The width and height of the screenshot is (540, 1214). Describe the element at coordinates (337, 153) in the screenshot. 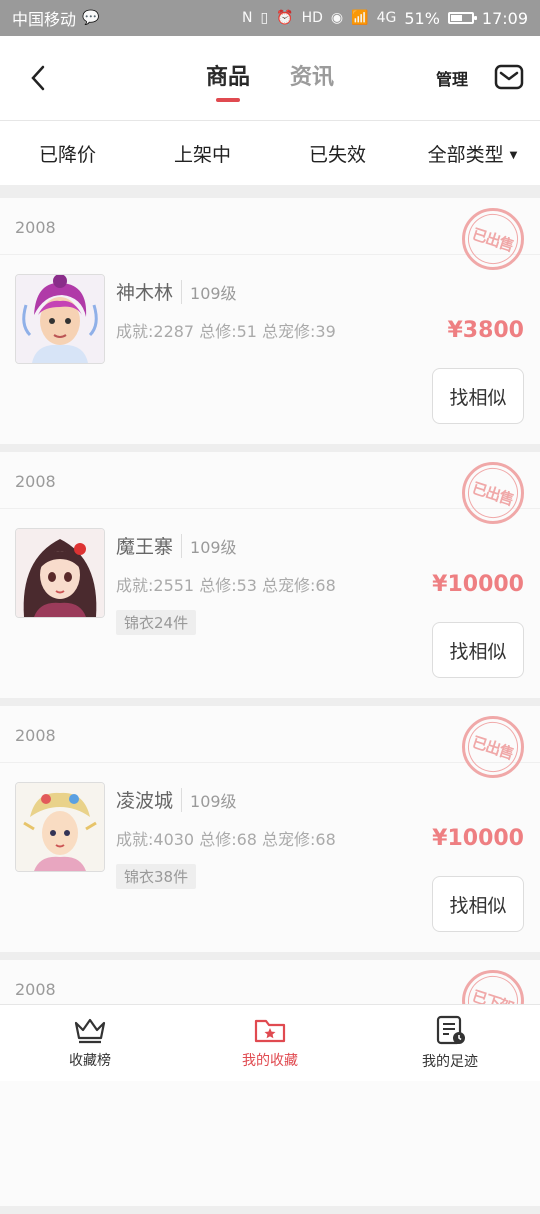

I see `filter-expired: 已失效` at that location.